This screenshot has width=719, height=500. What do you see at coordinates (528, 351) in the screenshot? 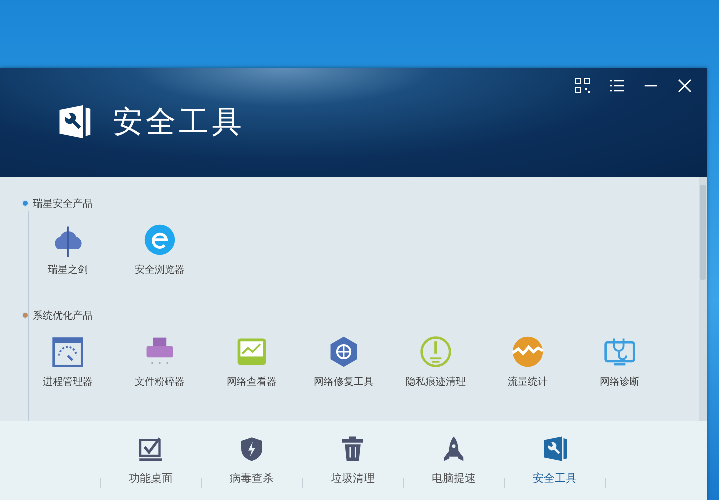
I see `traffic-icon` at bounding box center [528, 351].